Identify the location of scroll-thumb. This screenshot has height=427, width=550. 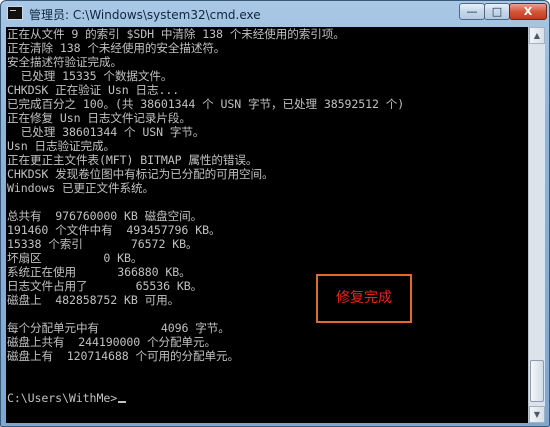
(537, 381).